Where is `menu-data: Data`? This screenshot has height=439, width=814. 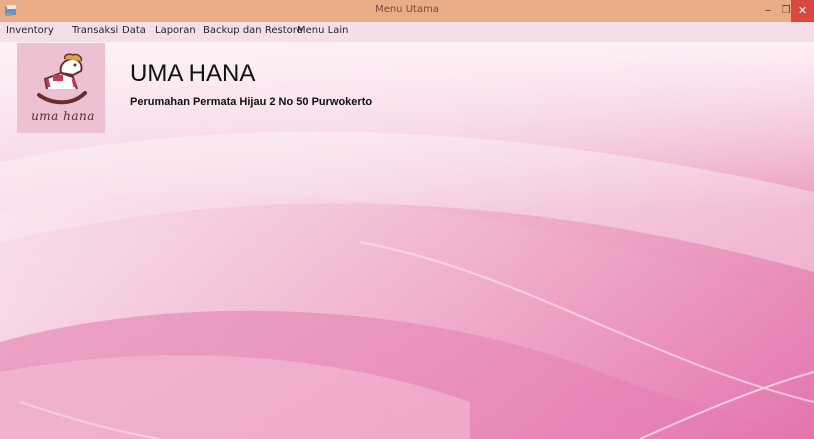
menu-data: Data is located at coordinates (134, 30).